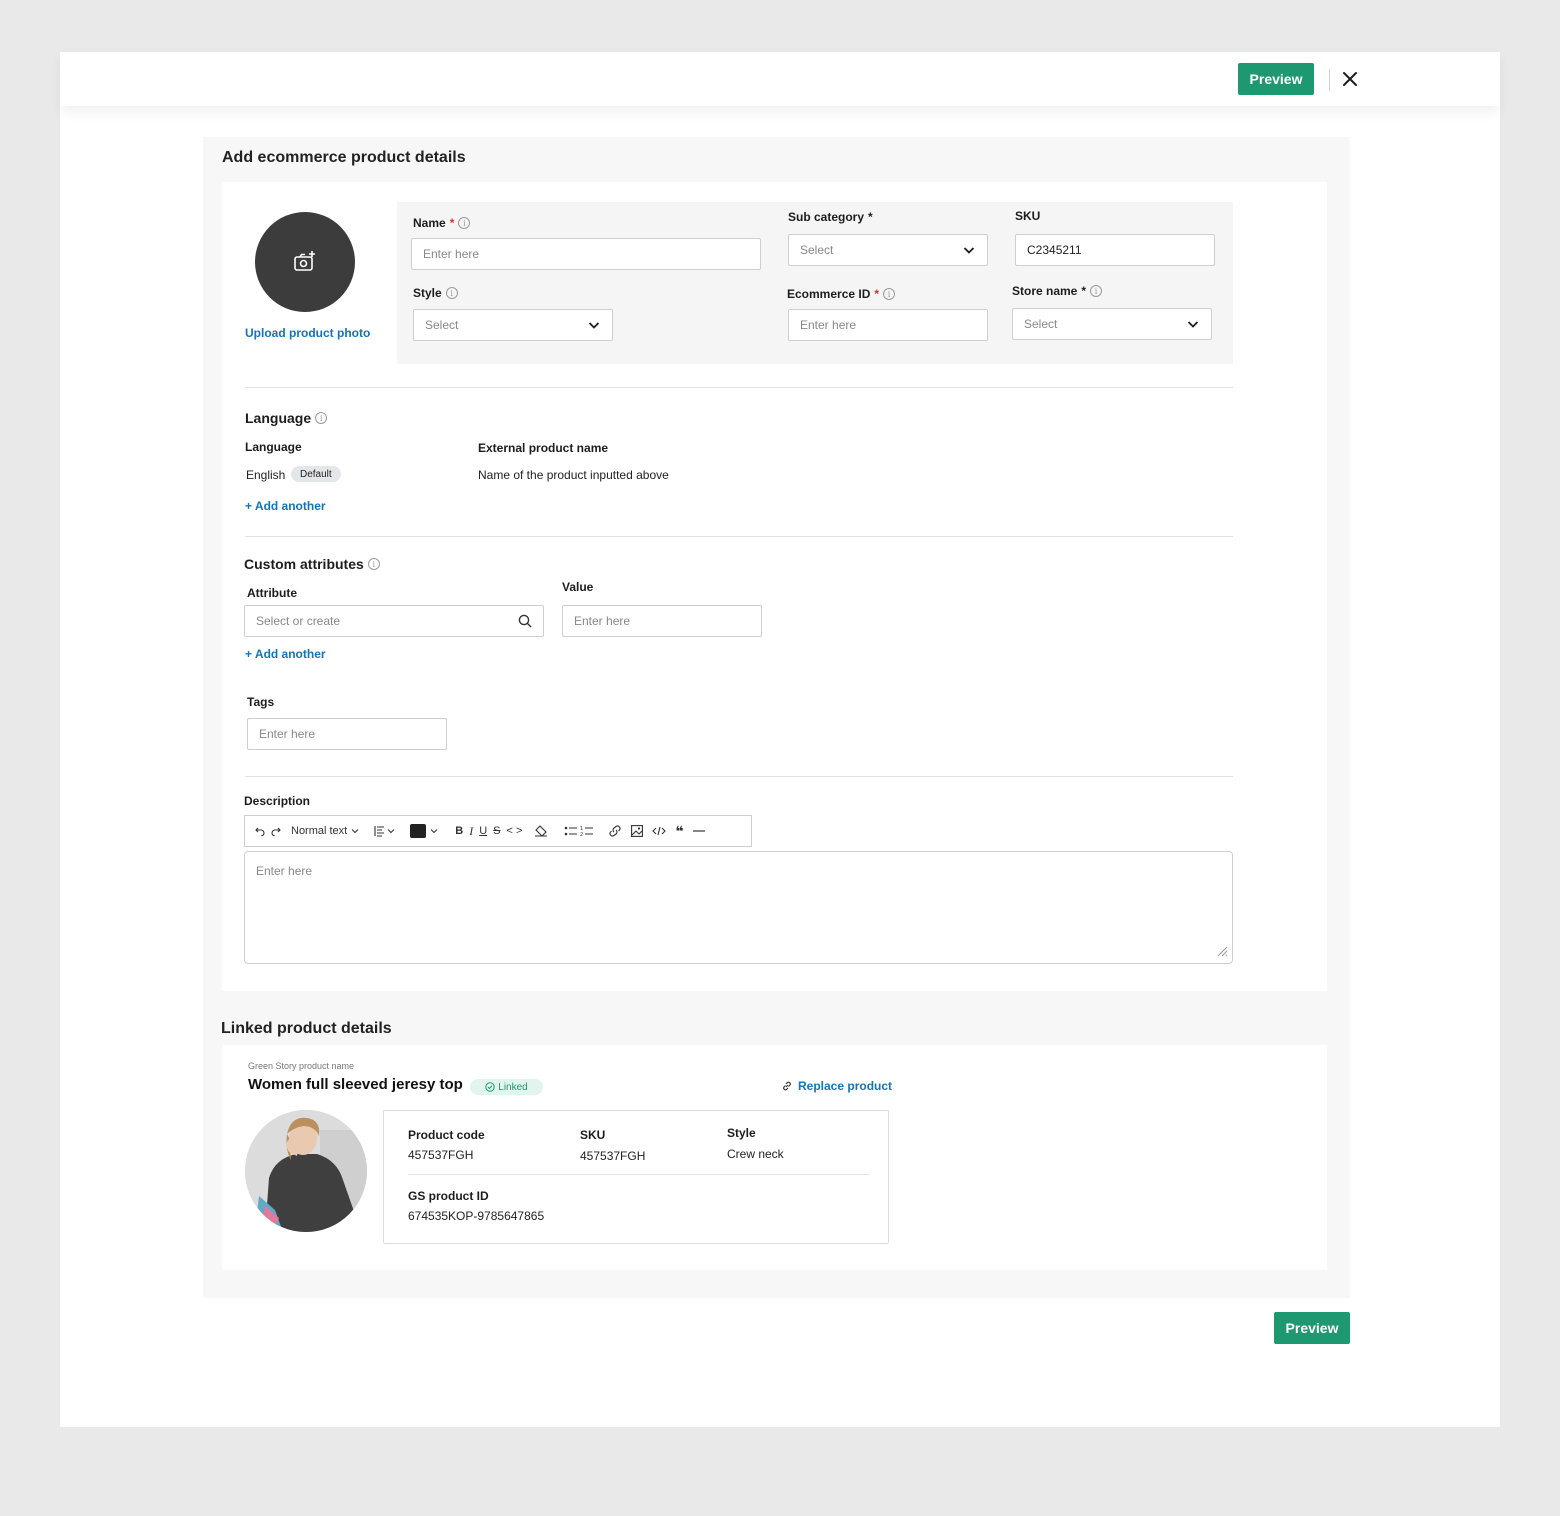  Describe the element at coordinates (355, 1084) in the screenshot. I see `linked-product-name: Women full sleeved jeresy top` at that location.